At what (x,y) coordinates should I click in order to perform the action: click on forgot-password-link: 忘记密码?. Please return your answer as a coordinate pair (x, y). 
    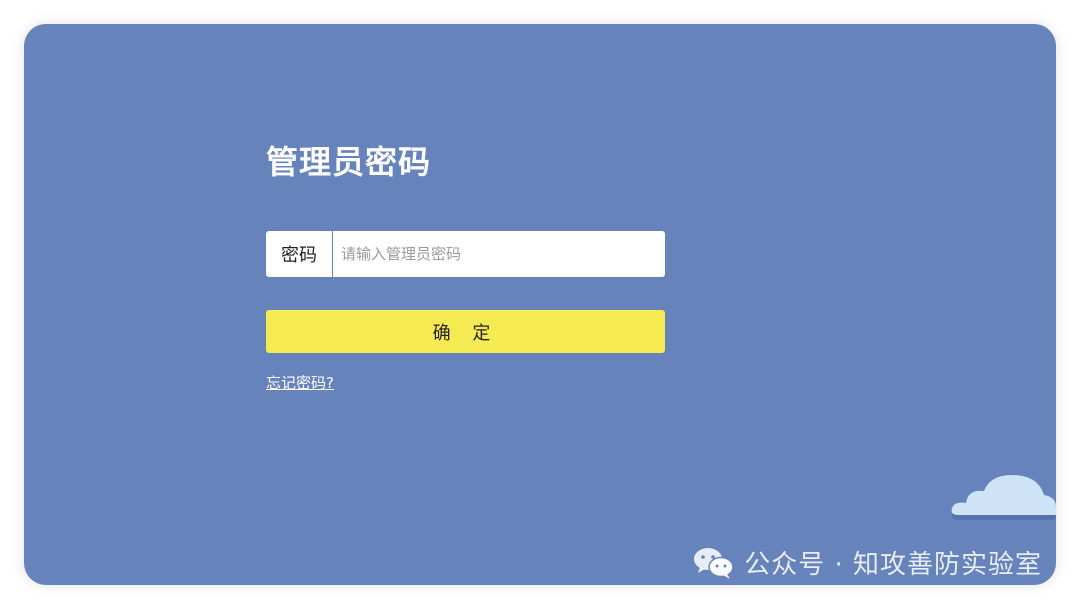
    Looking at the image, I should click on (300, 382).